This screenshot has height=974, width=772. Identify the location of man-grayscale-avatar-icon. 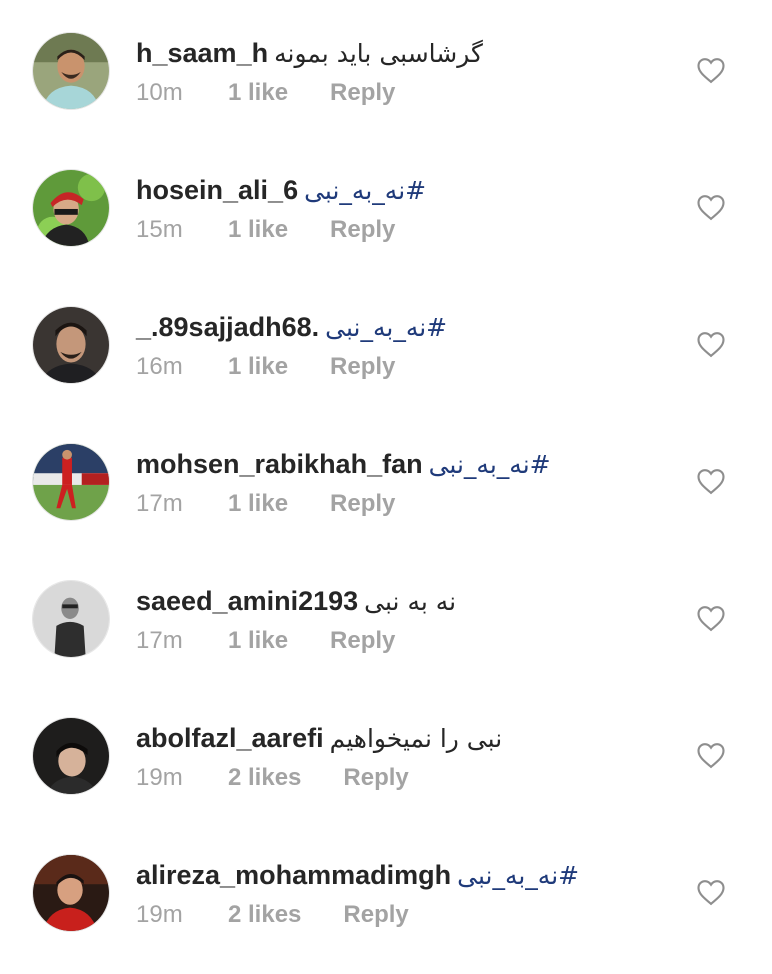
(71, 619).